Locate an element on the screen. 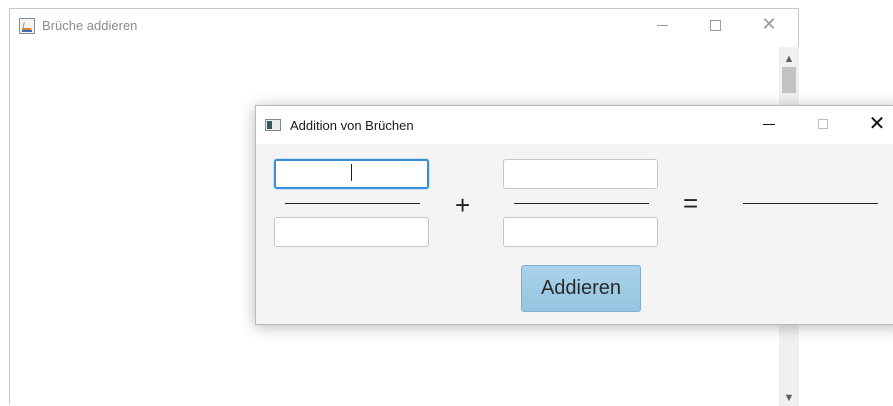  background-minimize-button is located at coordinates (663, 25).